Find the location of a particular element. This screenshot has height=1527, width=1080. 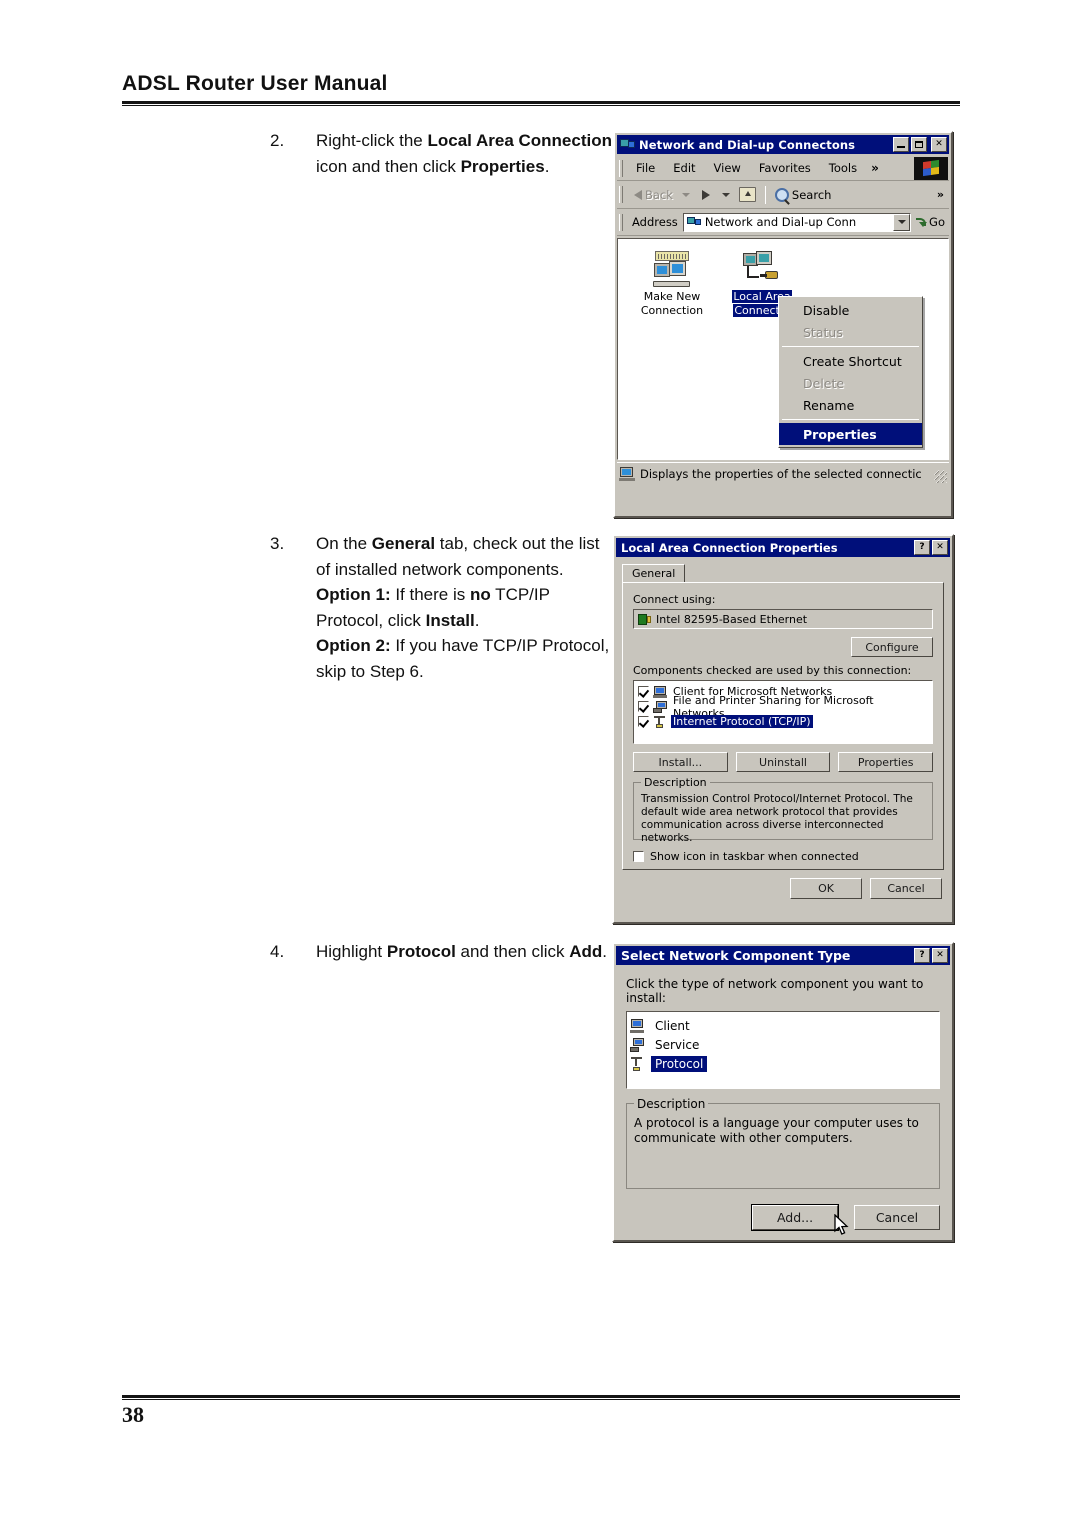

configure-button: Configure is located at coordinates (892, 647).